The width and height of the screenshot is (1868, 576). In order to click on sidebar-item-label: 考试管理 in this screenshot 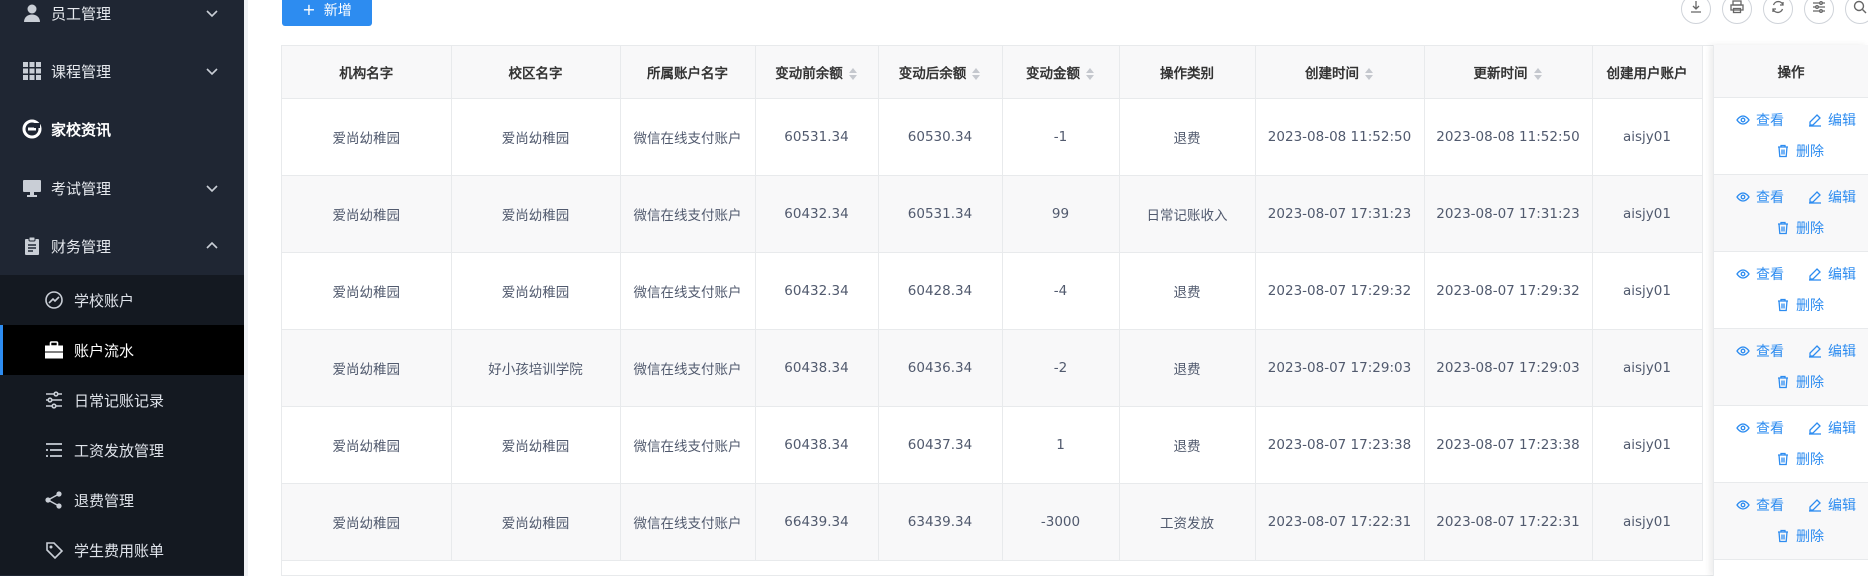, I will do `click(81, 188)`.